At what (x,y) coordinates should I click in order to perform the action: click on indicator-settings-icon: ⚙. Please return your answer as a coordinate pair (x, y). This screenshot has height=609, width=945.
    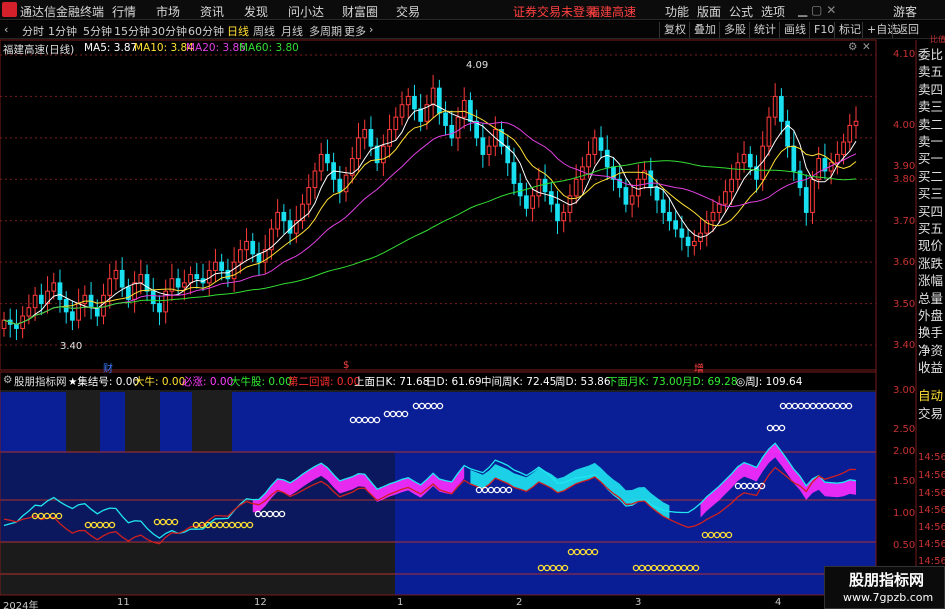
    Looking at the image, I should click on (7, 380).